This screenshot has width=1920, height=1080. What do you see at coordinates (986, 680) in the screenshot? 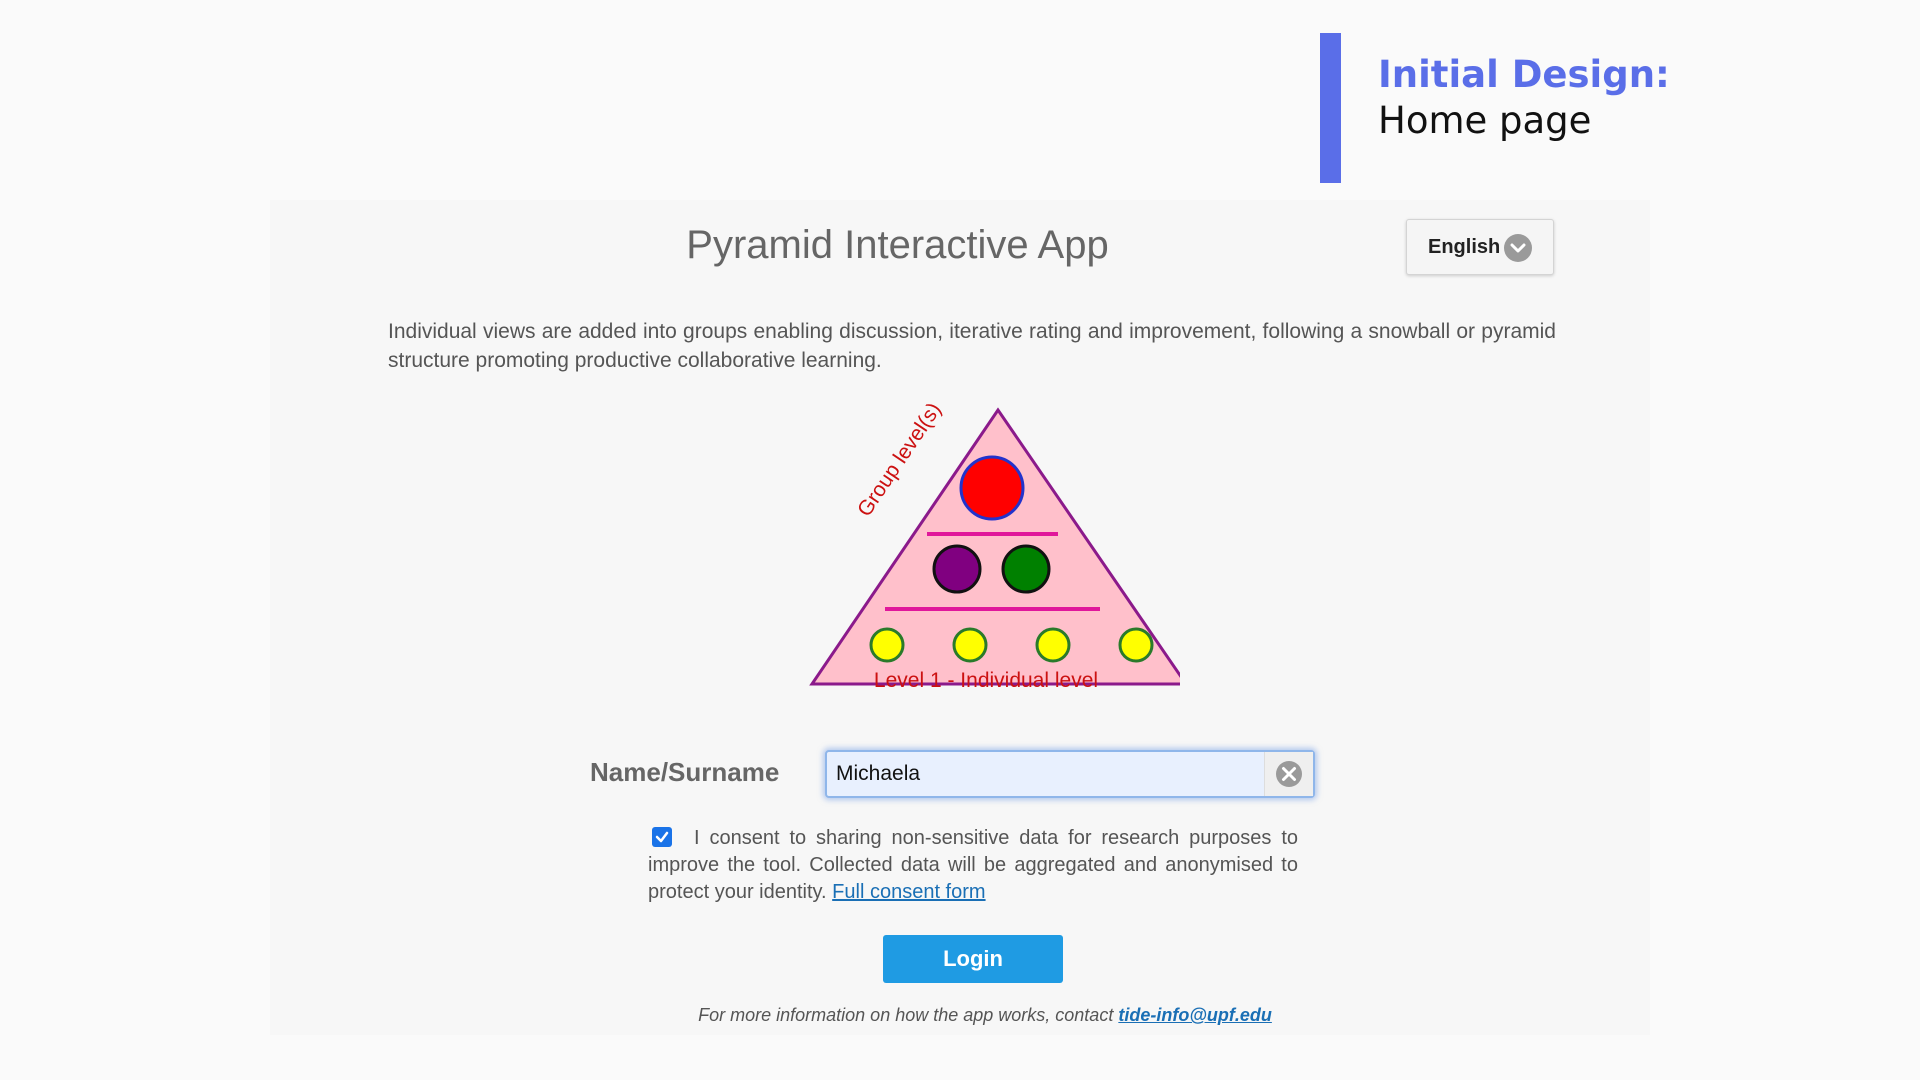
I see `pyramid-level1-label: Level 1 - Individual level` at bounding box center [986, 680].